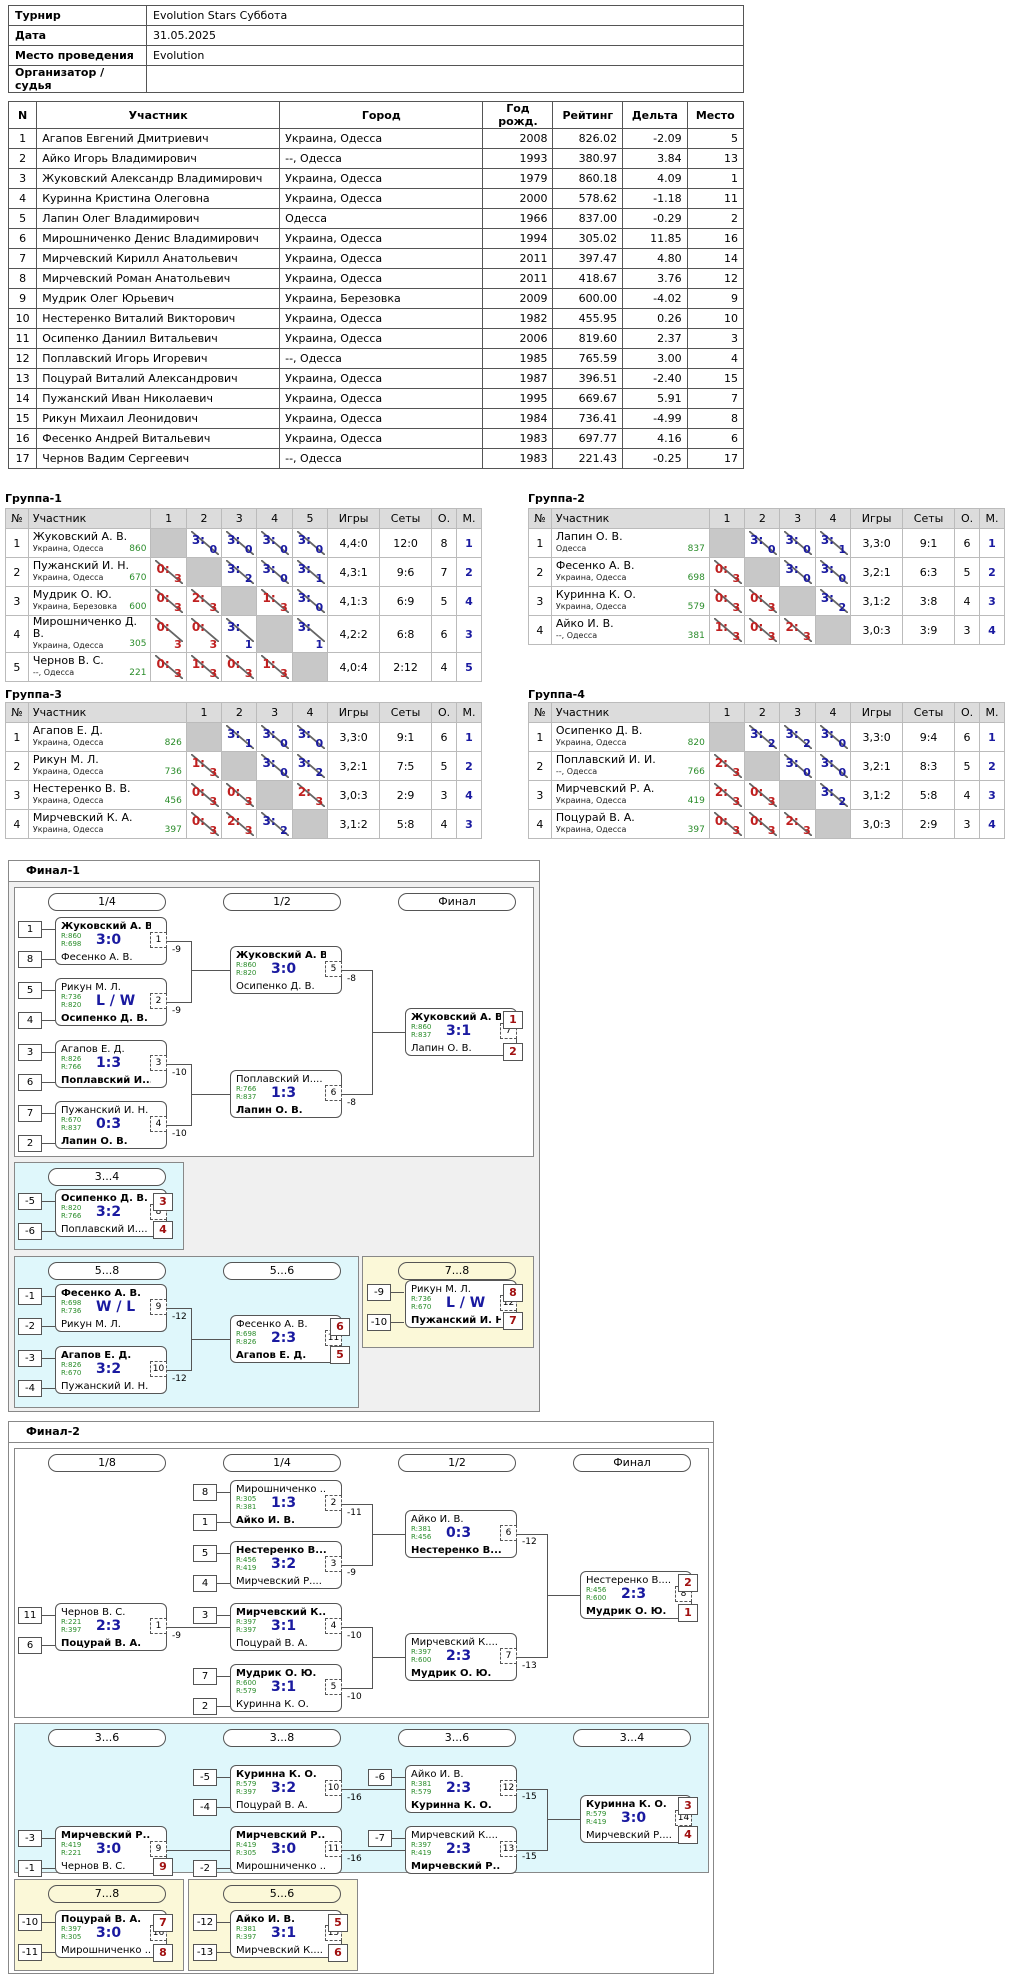 The height and width of the screenshot is (1978, 1011). Describe the element at coordinates (205, 1868) in the screenshot. I see `seed-box: -2` at that location.